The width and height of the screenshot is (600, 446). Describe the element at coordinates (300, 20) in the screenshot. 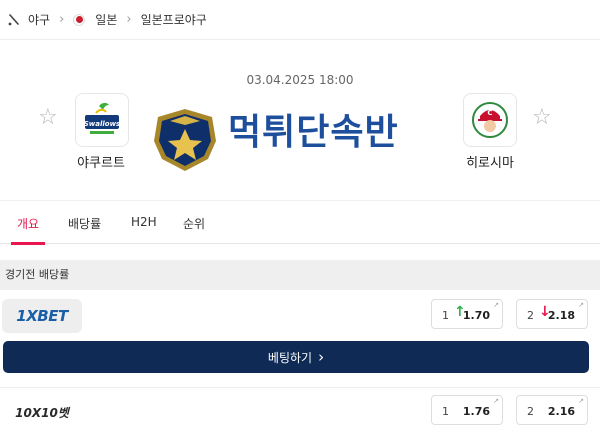

I see `breadcrumb: 야구 › 일본 › 일본프로야구` at that location.